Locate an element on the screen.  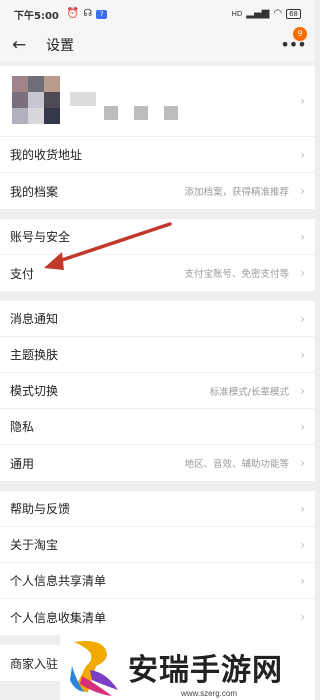
settings-group-address: 我的收货地址 › 我的档案 添加档案，获得精准推荐 › is located at coordinates (157, 172).